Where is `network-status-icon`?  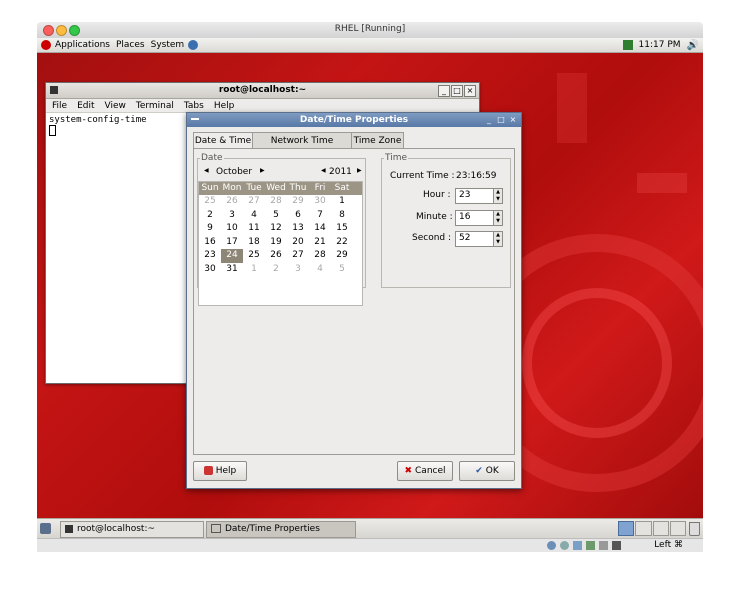
network-status-icon is located at coordinates (627, 45).